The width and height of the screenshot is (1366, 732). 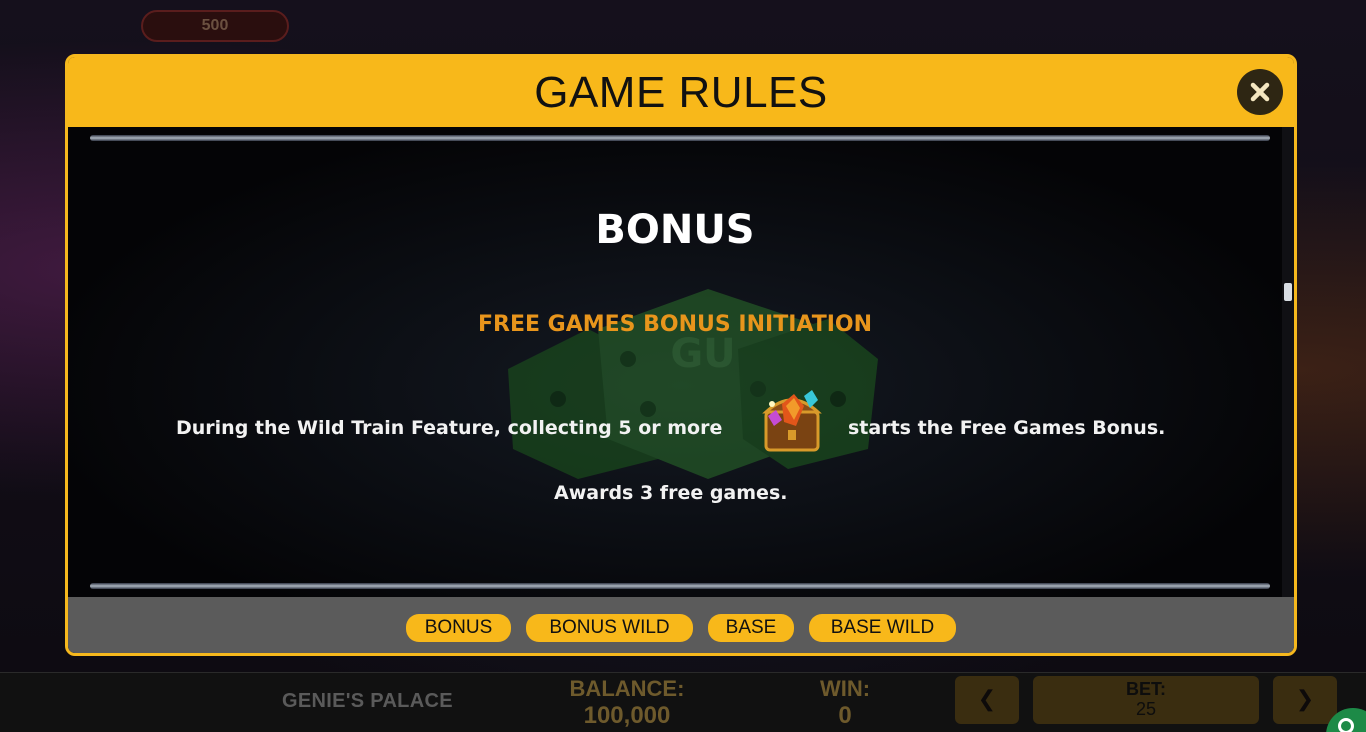 I want to click on svg-text: GU, so click(x=702, y=354).